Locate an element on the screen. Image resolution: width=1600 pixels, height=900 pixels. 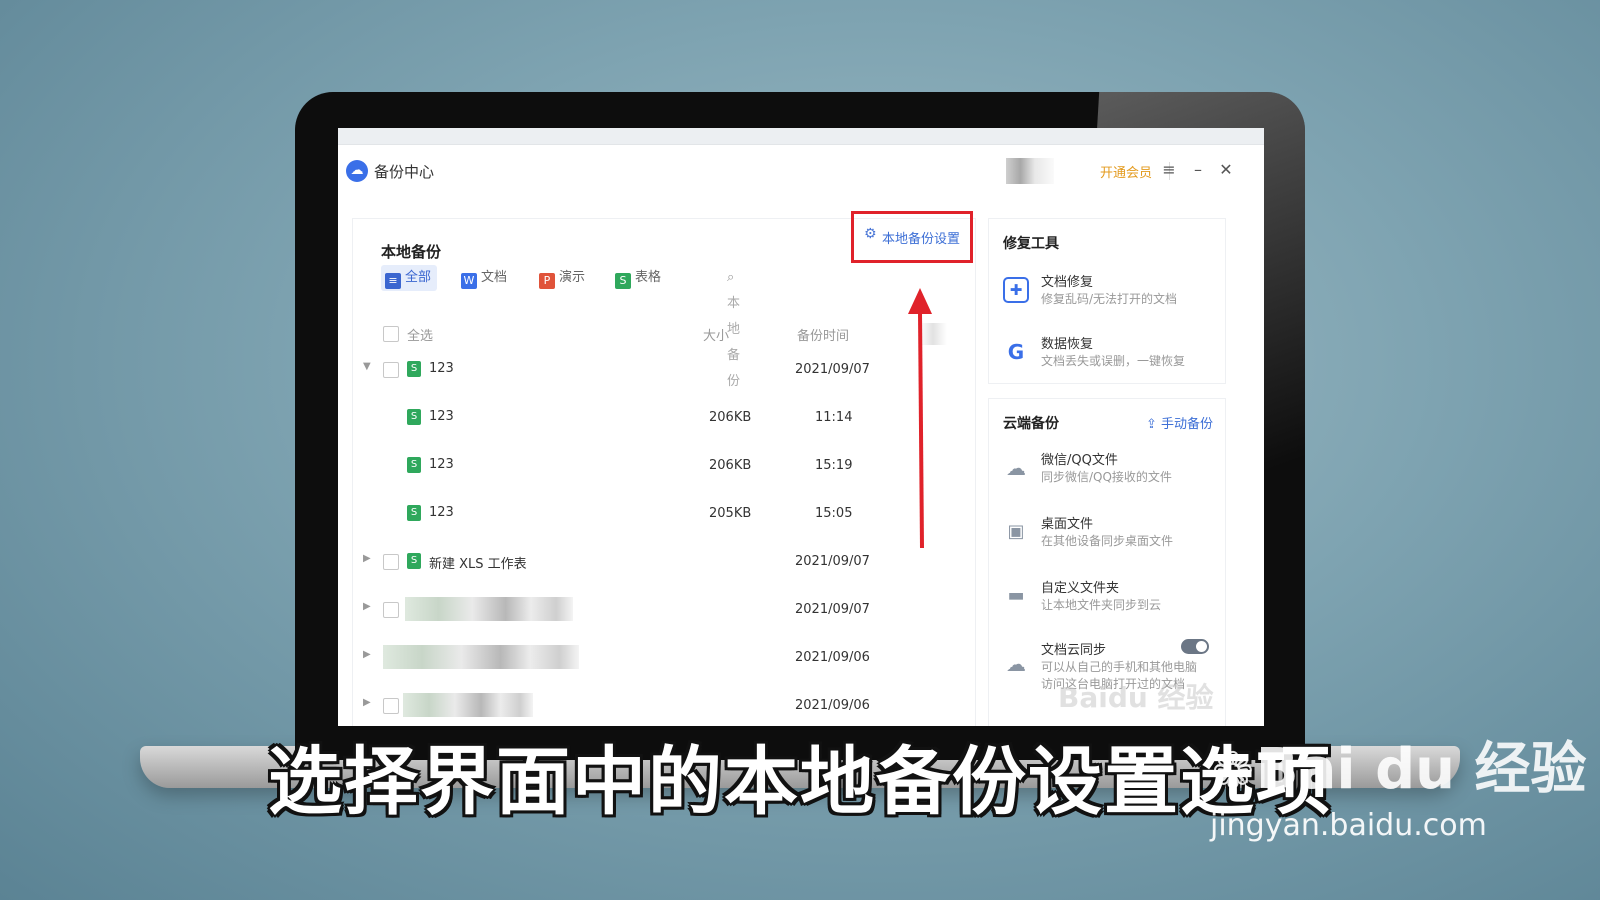
watermark-logo-text: Bai du 经验 is located at coordinates (1421, 769).